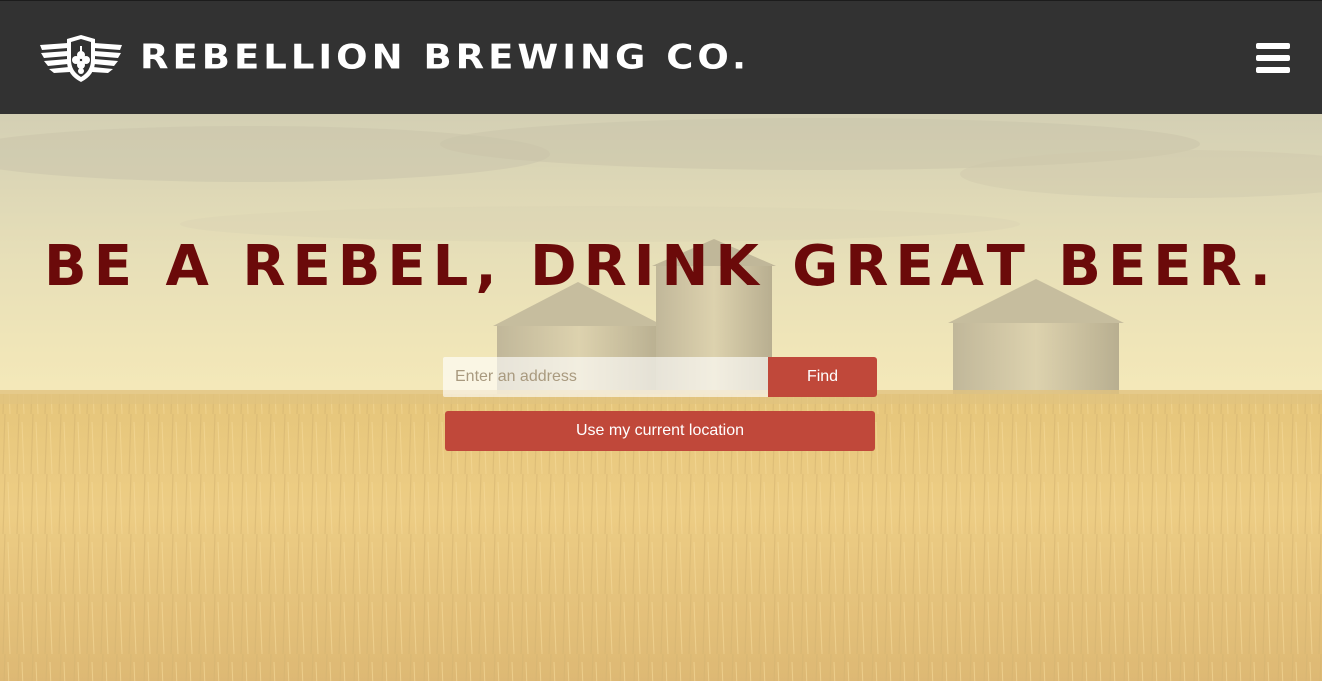  I want to click on hop-shield-logo-icon, so click(81, 59).